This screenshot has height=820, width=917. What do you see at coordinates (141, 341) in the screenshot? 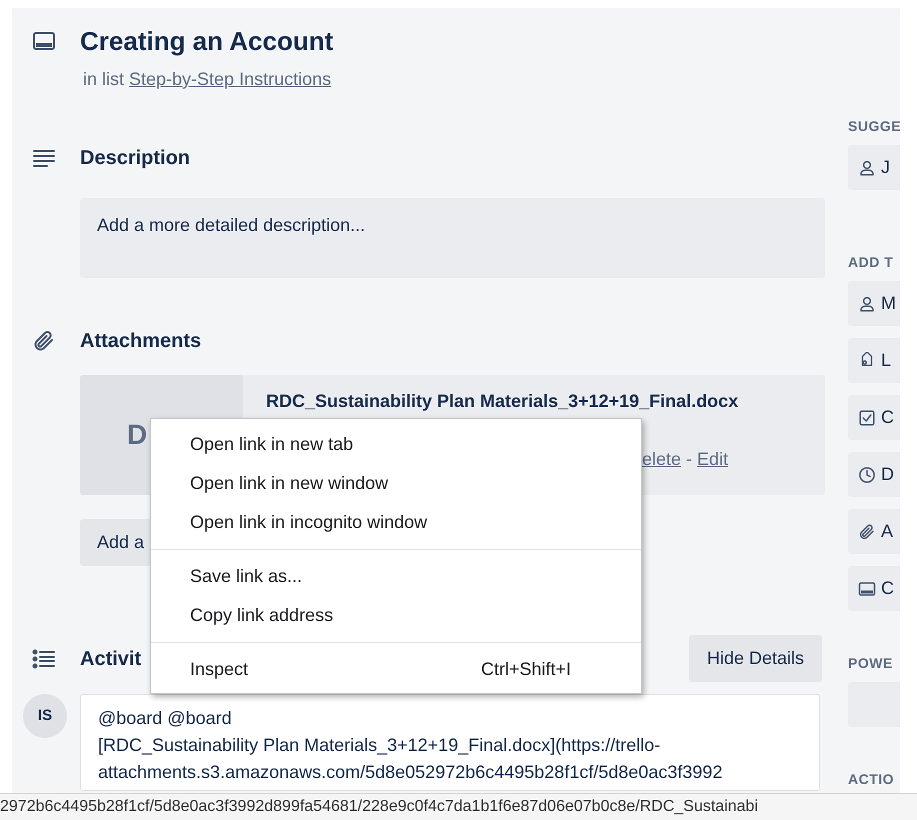
I see `section-heading: Attachments` at bounding box center [141, 341].